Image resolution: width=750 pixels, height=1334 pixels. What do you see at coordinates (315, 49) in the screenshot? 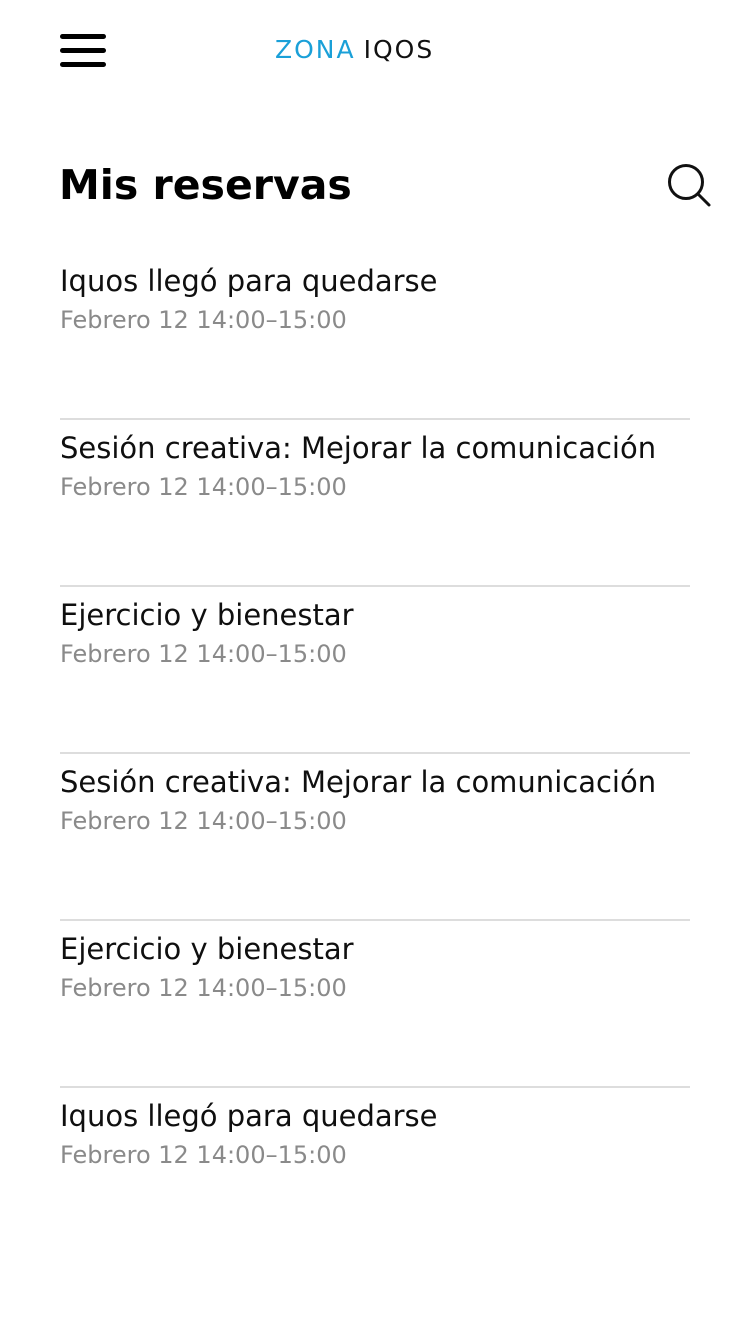
I see `logo-zona: ZONA` at bounding box center [315, 49].